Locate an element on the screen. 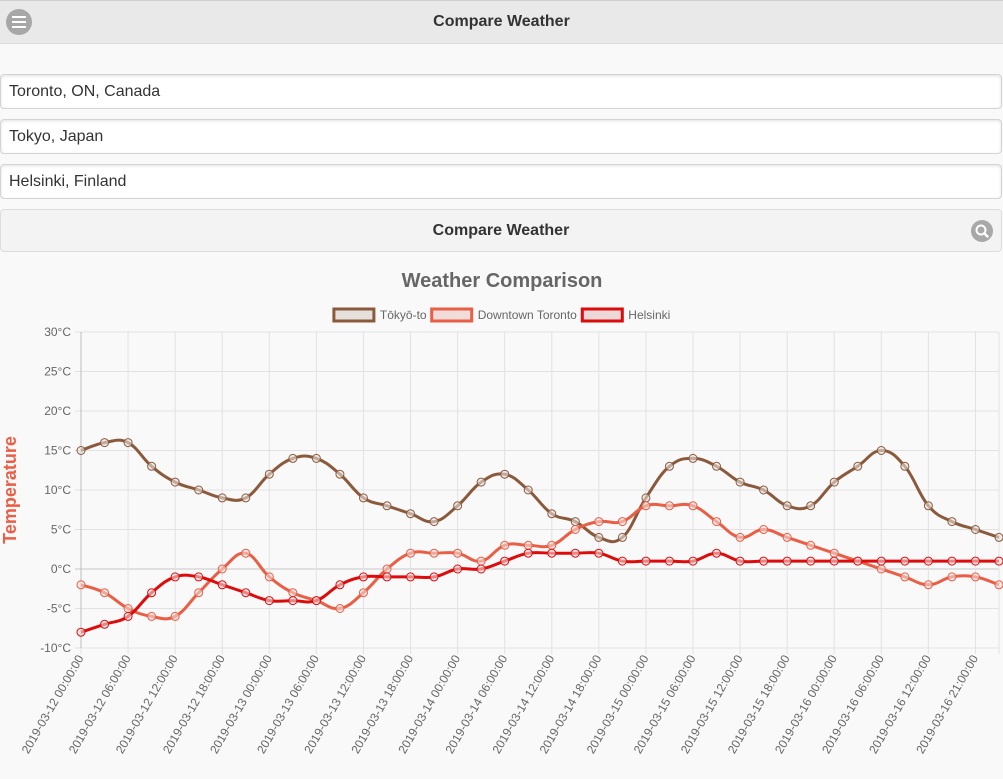 The height and width of the screenshot is (779, 1003). compare-weather-label: Compare Weather is located at coordinates (501, 230).